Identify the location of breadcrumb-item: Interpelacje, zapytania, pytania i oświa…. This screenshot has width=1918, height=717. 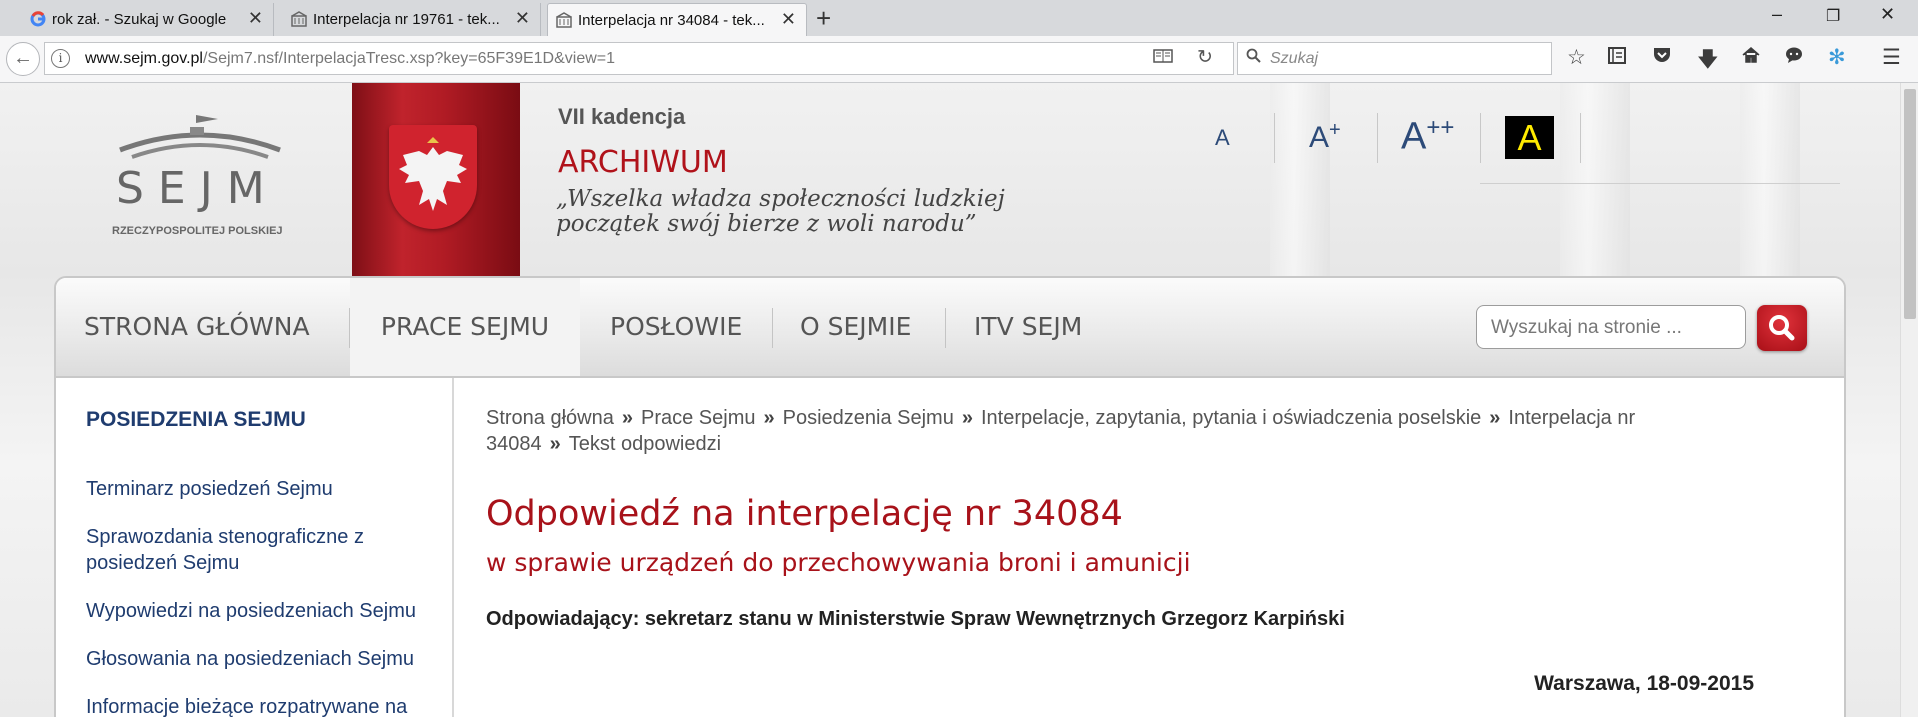
(1231, 418).